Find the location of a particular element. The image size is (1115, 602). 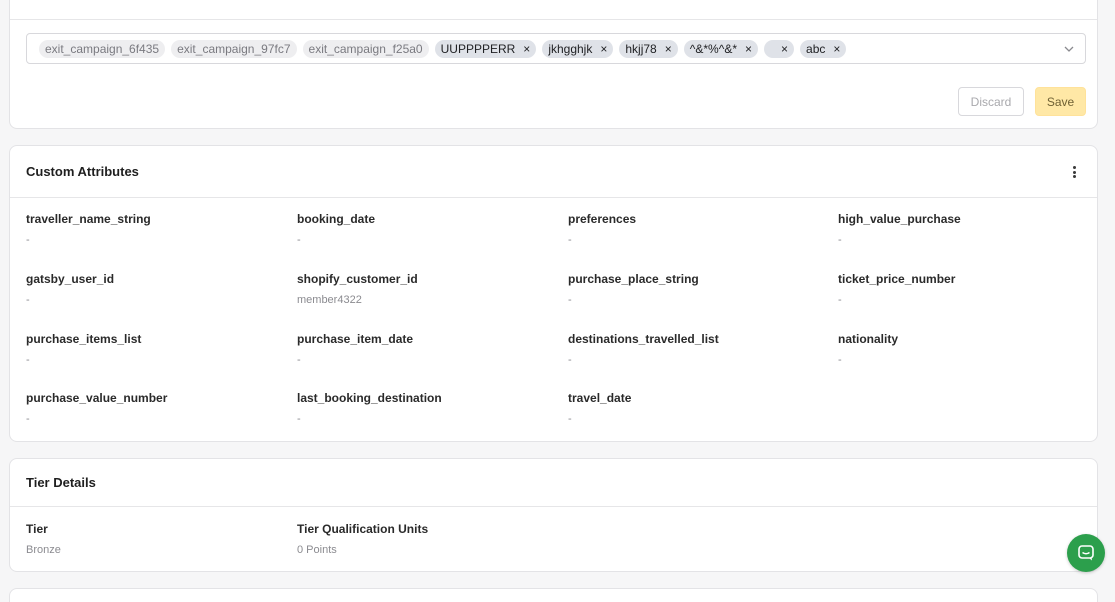

attribute-value: member4322 is located at coordinates (329, 300).